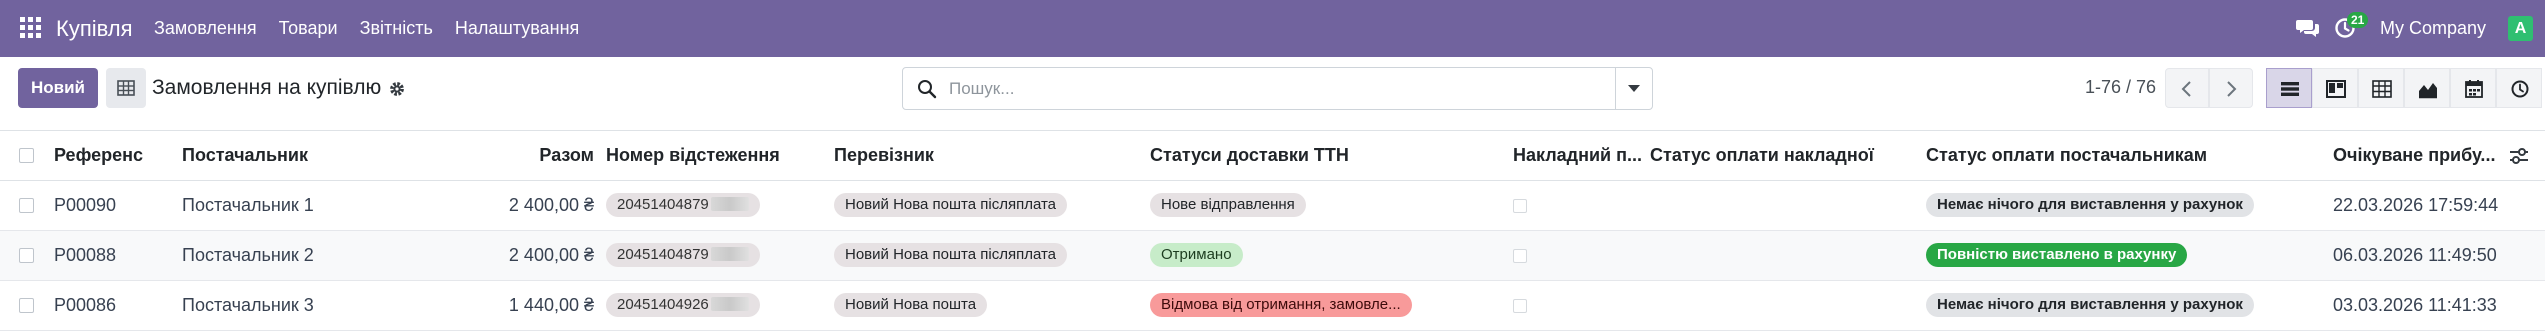 The width and height of the screenshot is (2545, 332). What do you see at coordinates (248, 255) in the screenshot?
I see `cell-vendor: Постачальник 2` at bounding box center [248, 255].